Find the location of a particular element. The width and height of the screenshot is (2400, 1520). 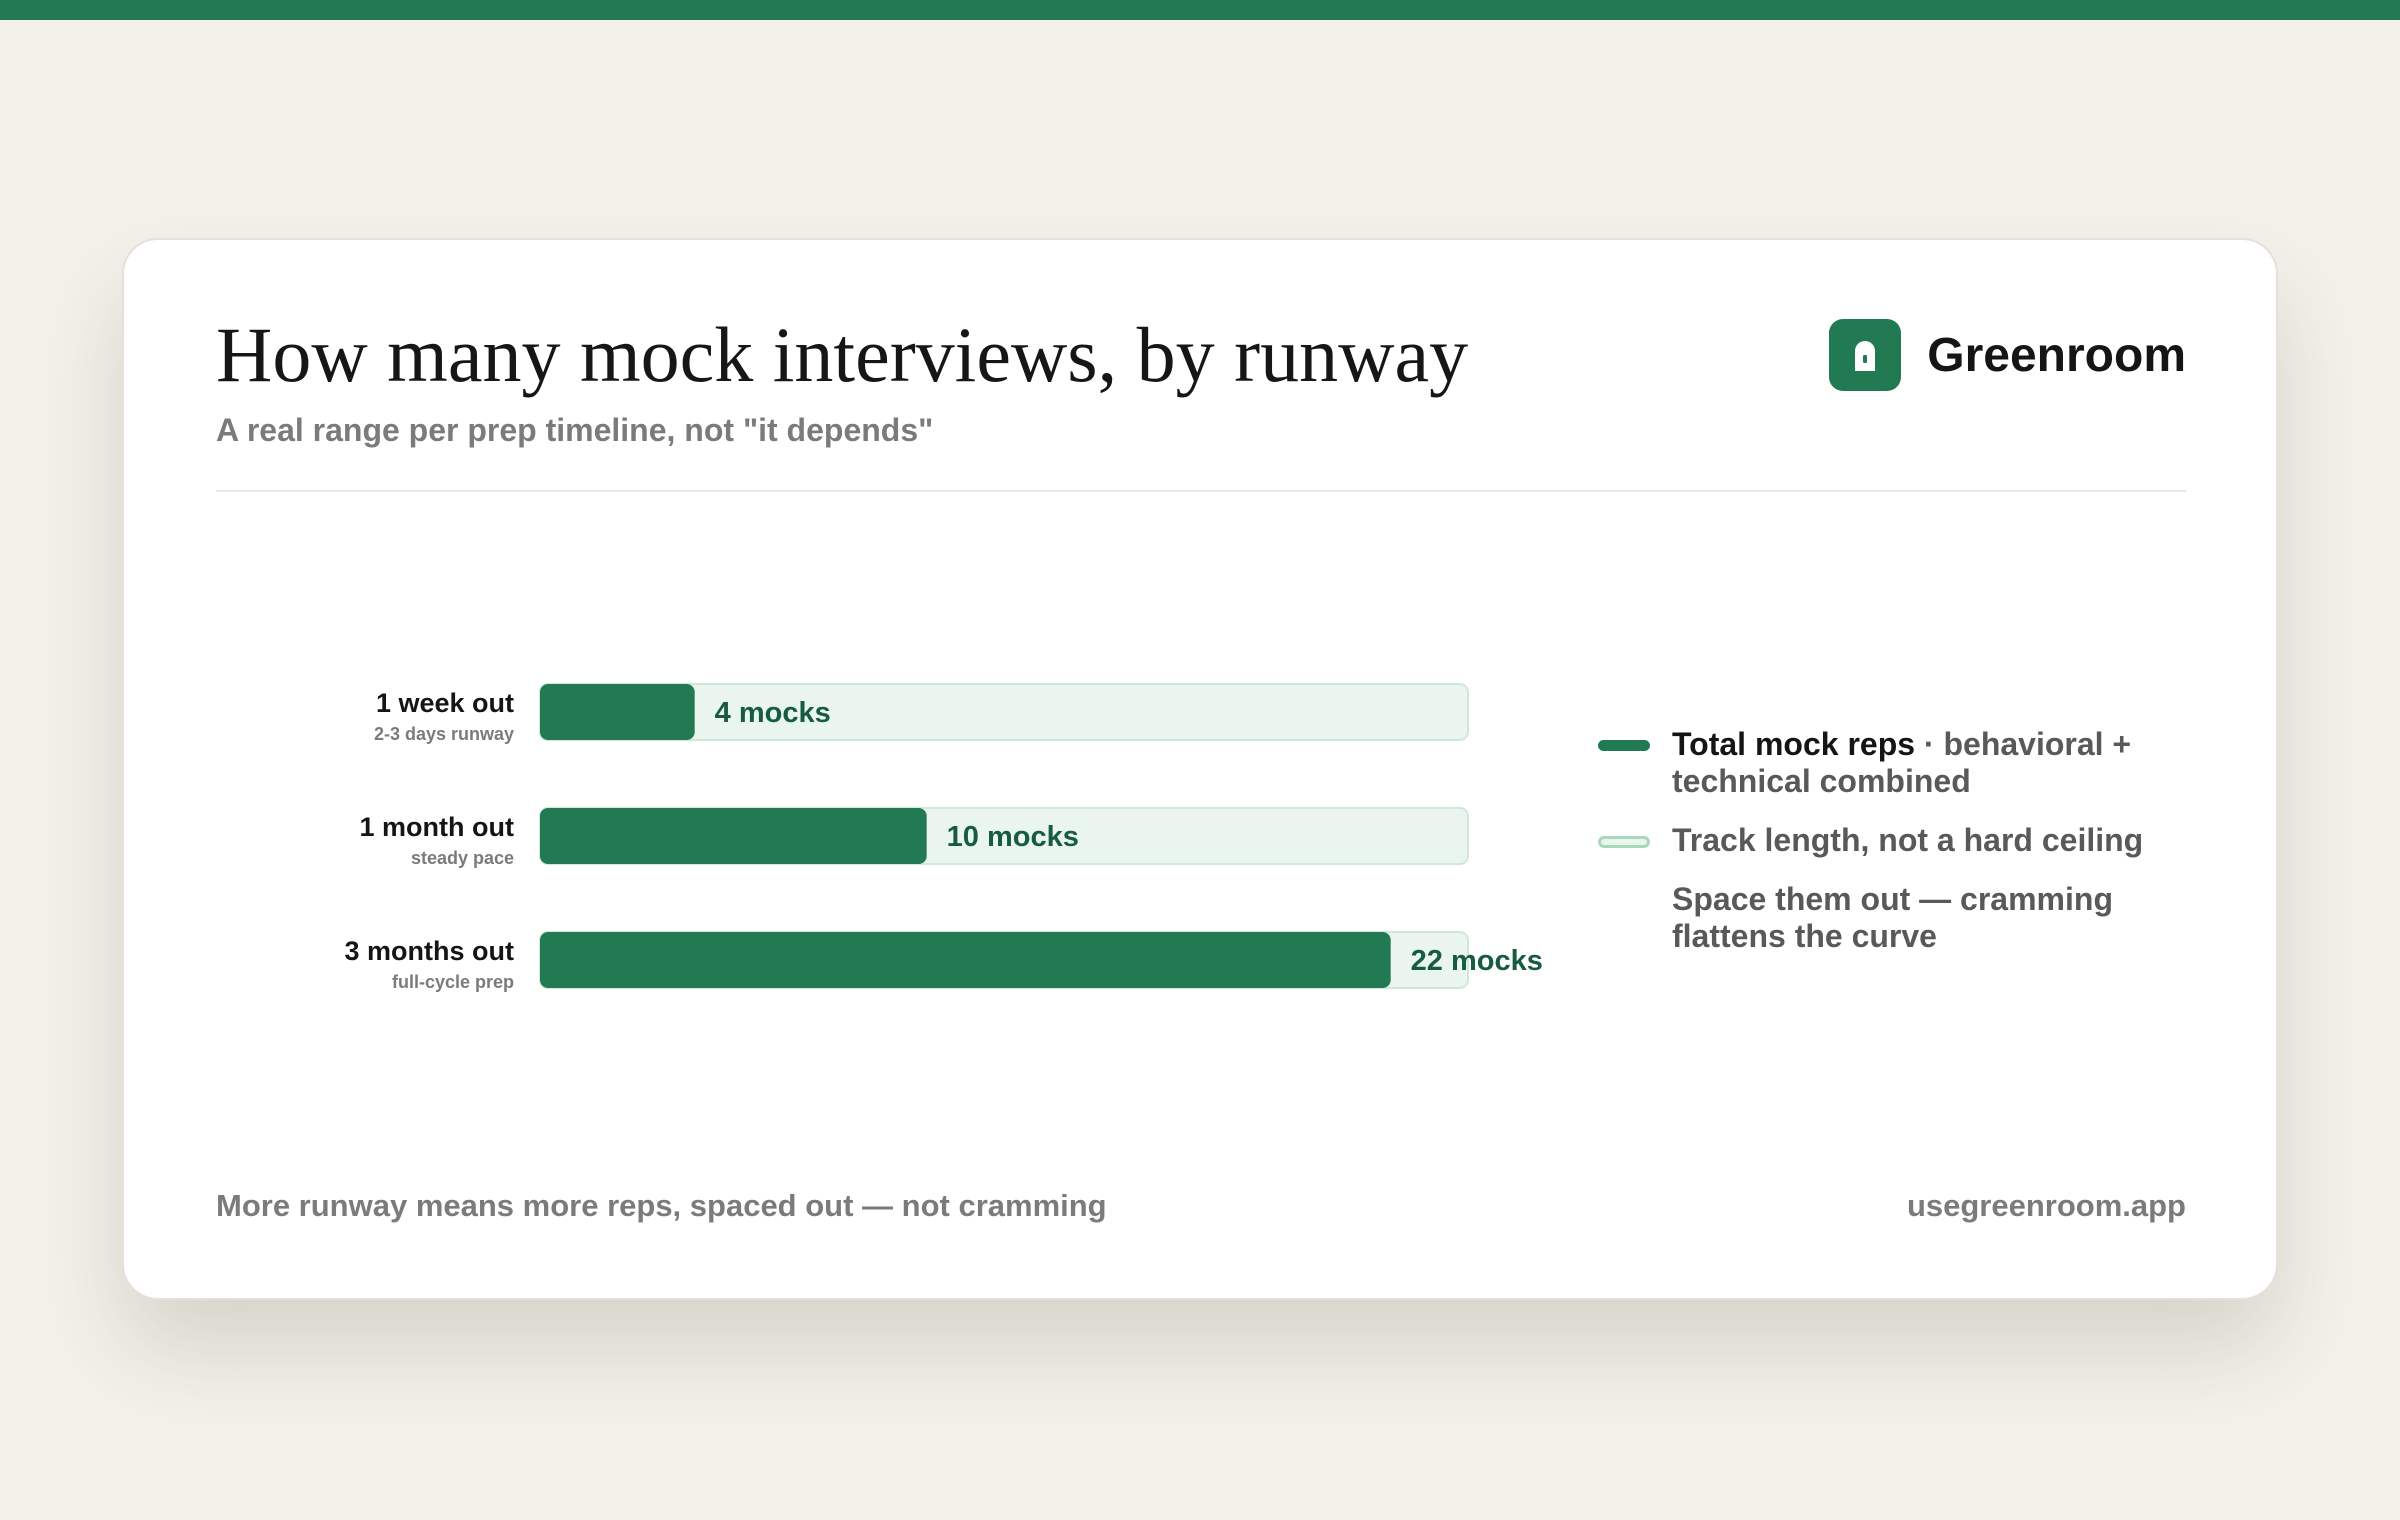

category-note: full-cycle prep is located at coordinates (453, 982).